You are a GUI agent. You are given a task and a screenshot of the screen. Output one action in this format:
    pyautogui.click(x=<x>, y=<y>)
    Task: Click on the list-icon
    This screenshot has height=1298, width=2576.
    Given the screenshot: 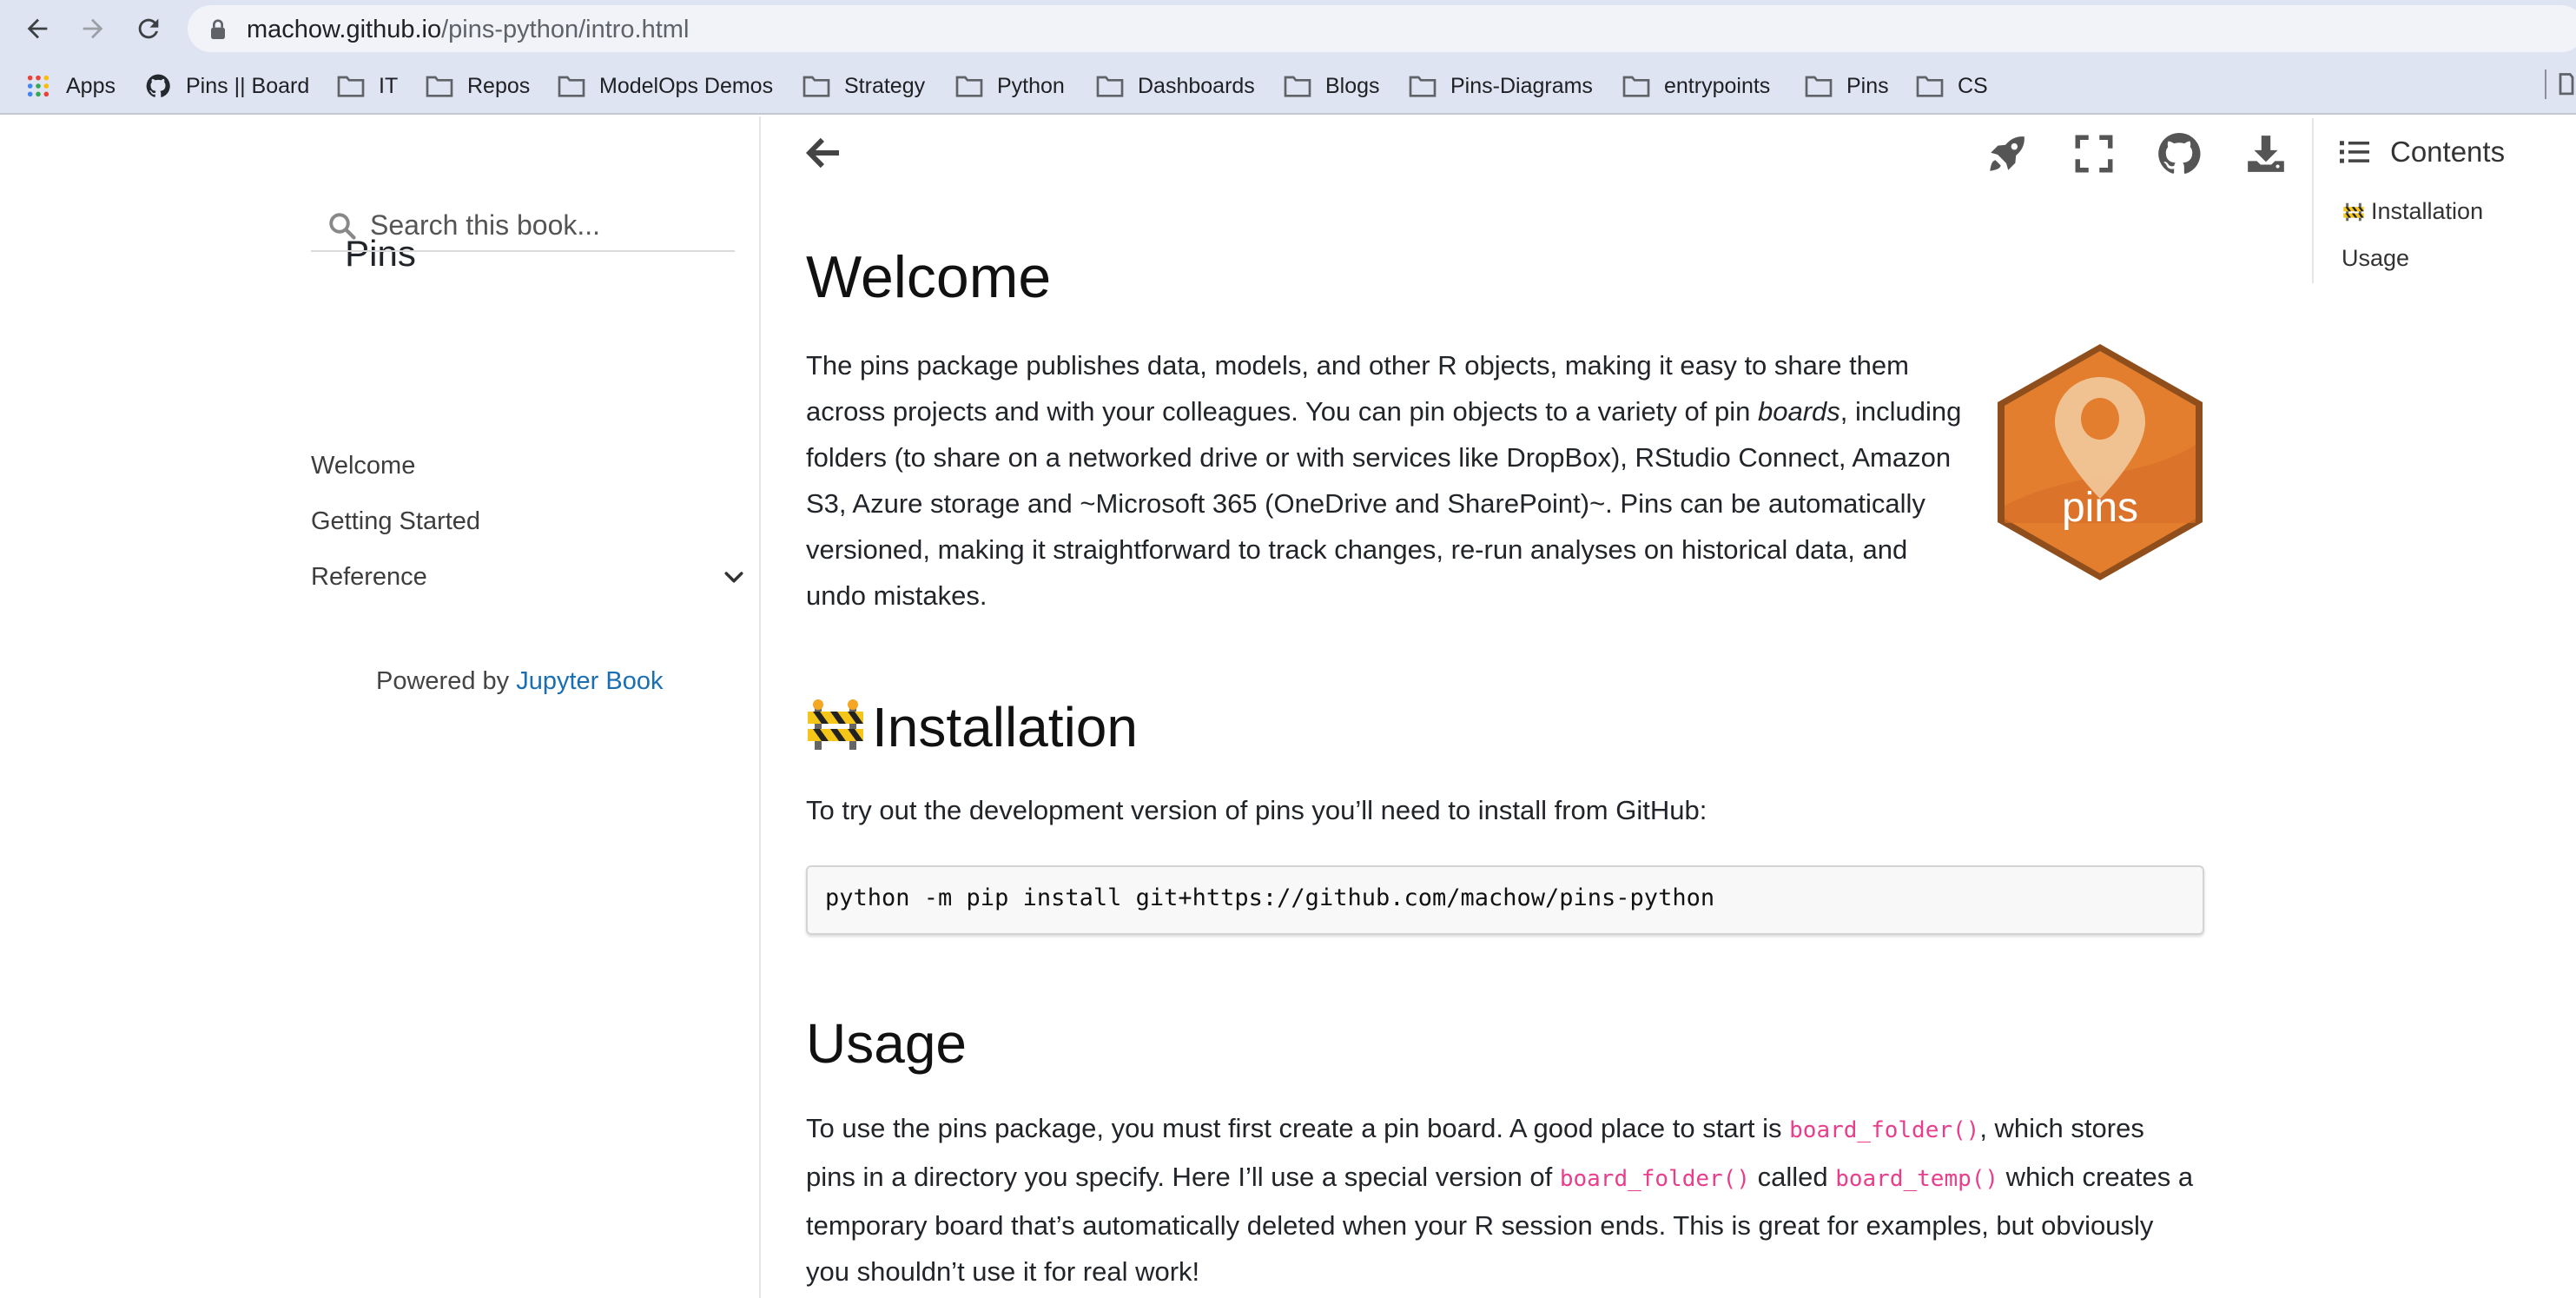 What is the action you would take?
    pyautogui.click(x=2354, y=152)
    